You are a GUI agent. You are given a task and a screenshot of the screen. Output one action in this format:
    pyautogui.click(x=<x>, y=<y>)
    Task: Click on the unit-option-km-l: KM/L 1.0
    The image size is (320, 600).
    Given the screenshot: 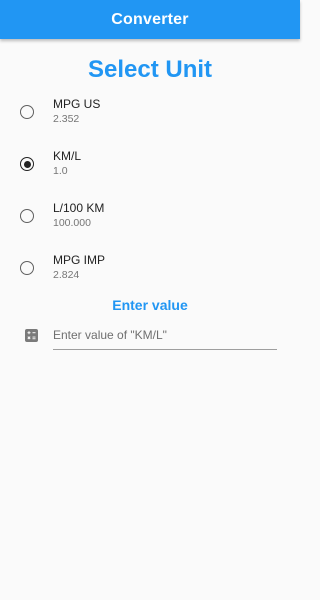 What is the action you would take?
    pyautogui.click(x=150, y=165)
    